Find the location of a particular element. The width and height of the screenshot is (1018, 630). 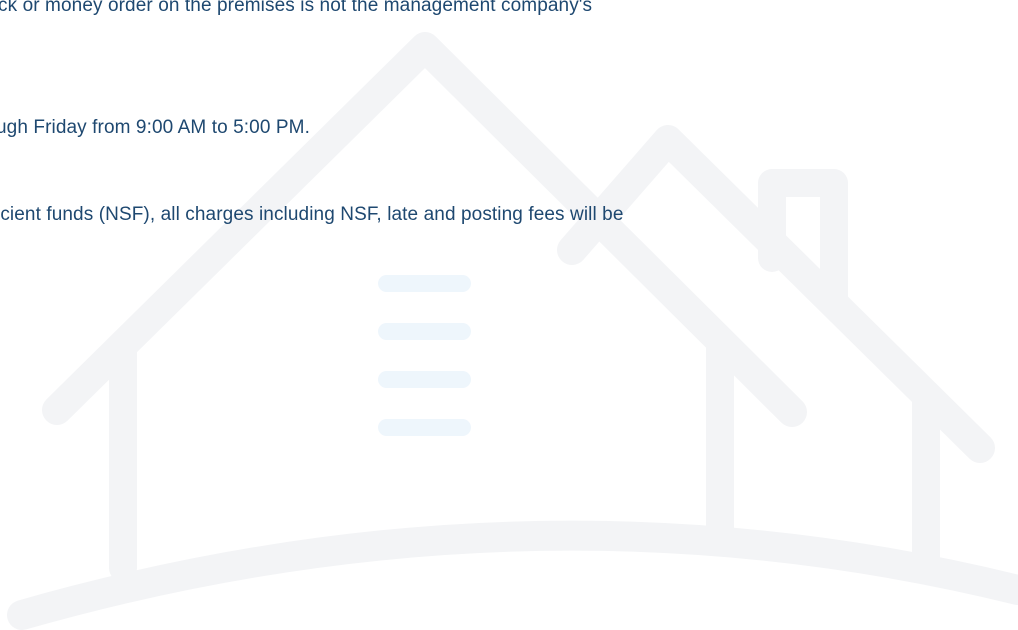

door-bars is located at coordinates (424, 355).